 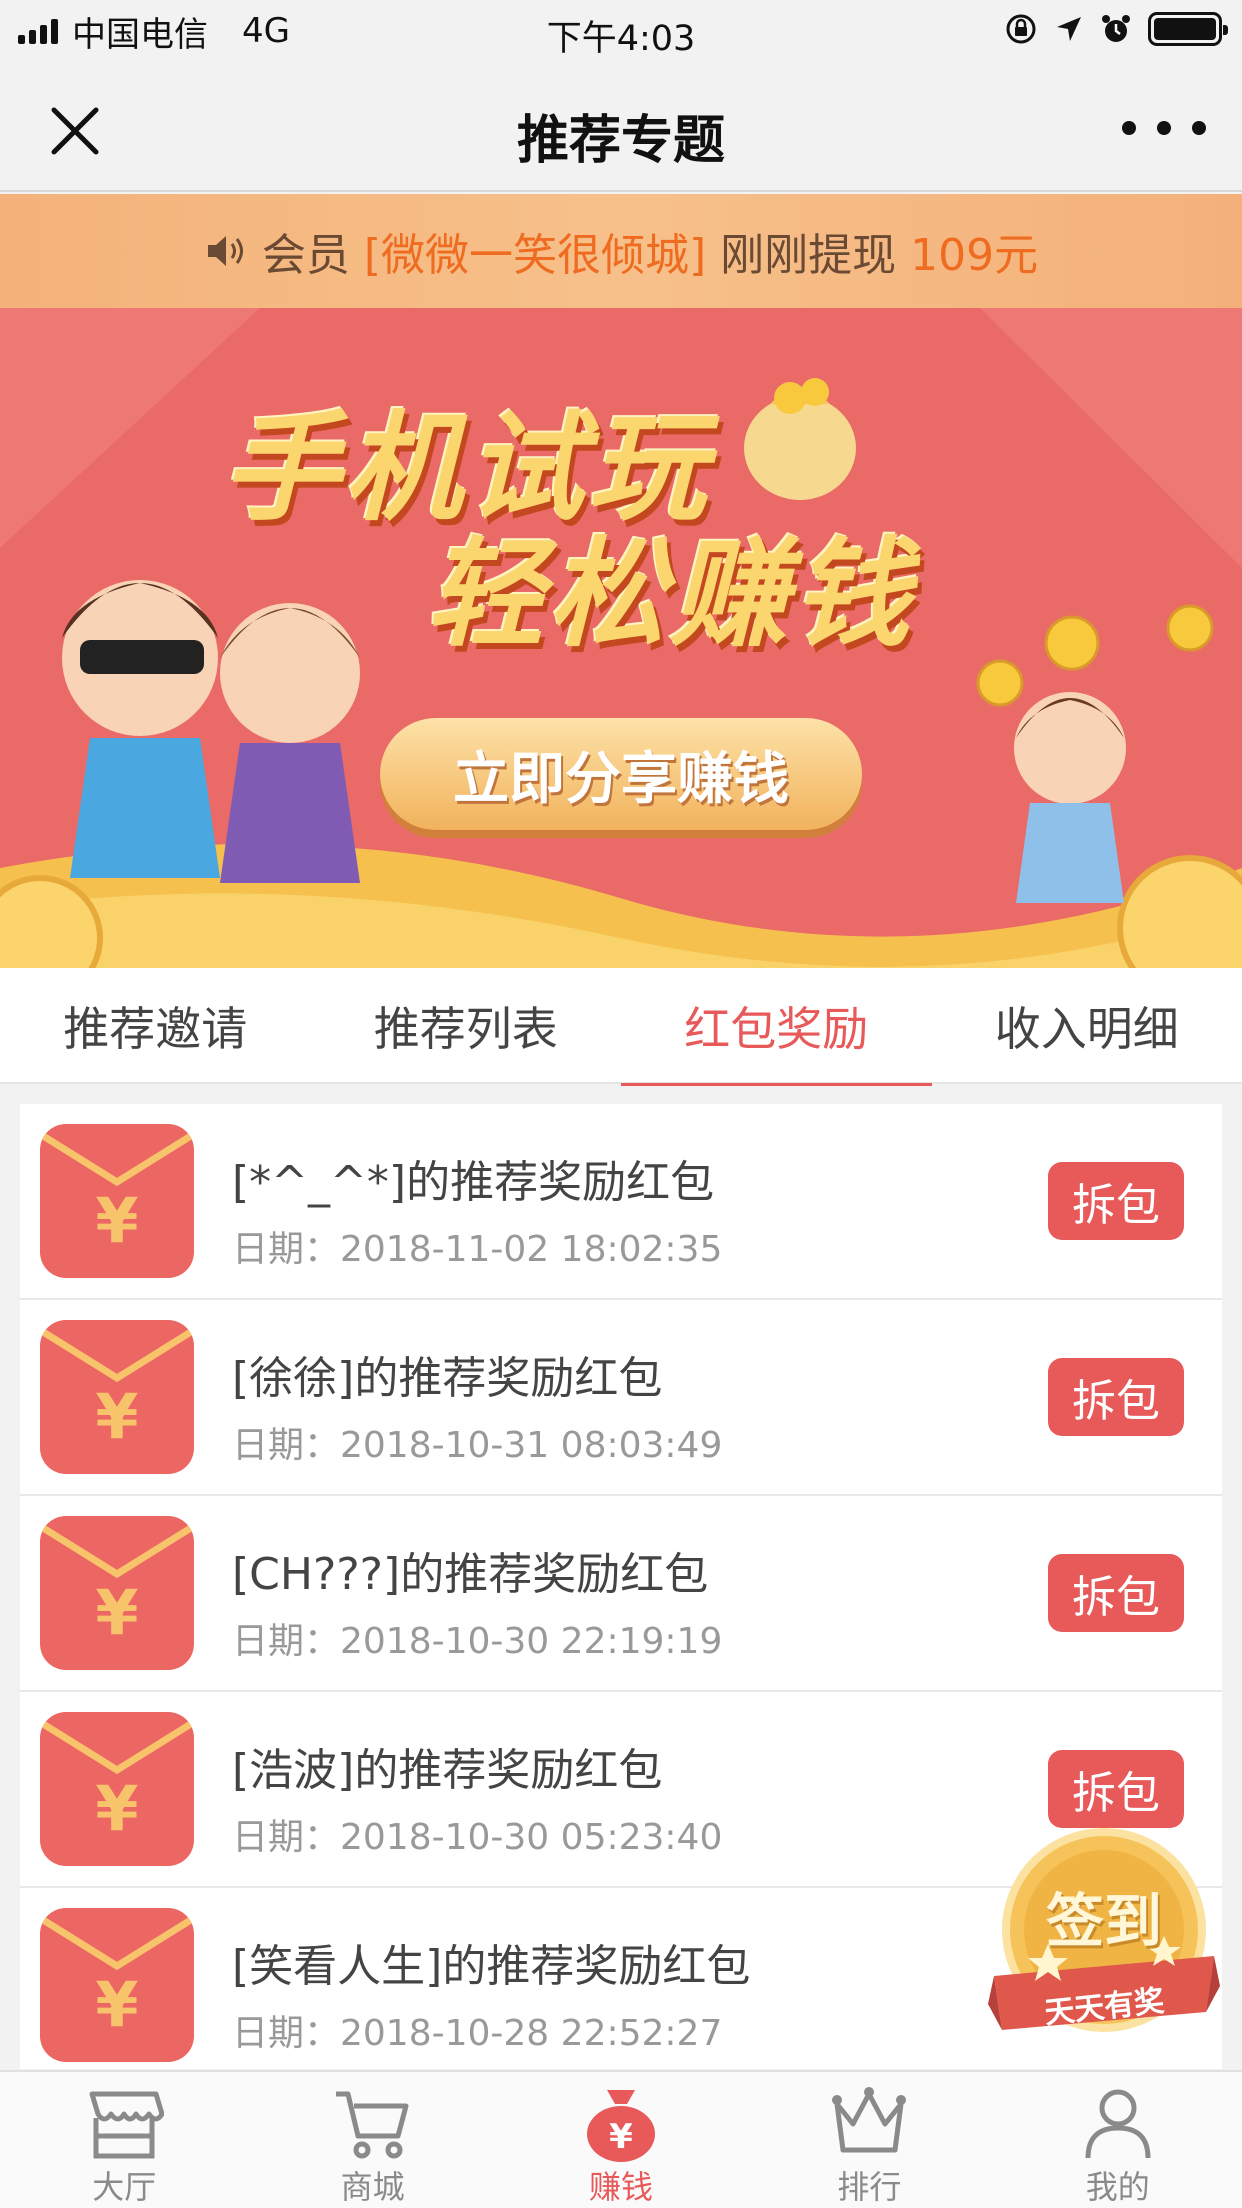 What do you see at coordinates (1021, 29) in the screenshot?
I see `rotation-lock-icon` at bounding box center [1021, 29].